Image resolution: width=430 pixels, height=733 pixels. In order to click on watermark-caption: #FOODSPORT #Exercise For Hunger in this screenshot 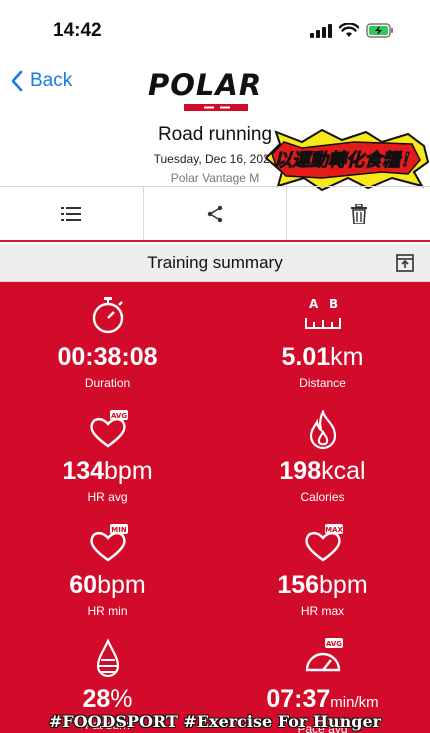, I will do `click(215, 721)`.